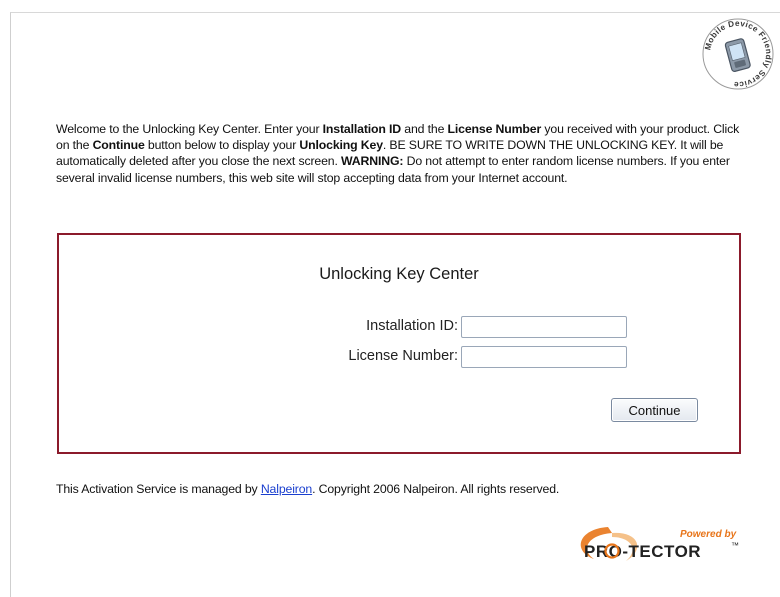 The width and height of the screenshot is (780, 597). What do you see at coordinates (399, 274) in the screenshot?
I see `form-title: Unlocking Key Center` at bounding box center [399, 274].